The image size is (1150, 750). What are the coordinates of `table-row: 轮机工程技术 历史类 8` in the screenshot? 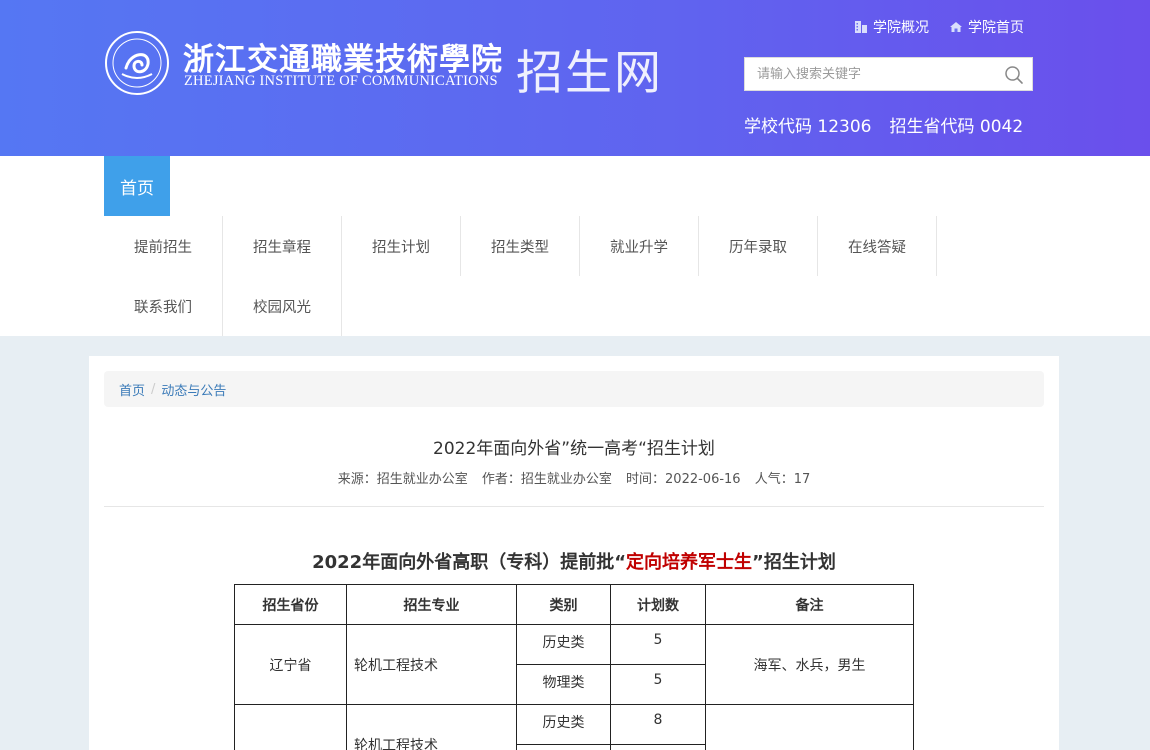 It's located at (574, 727).